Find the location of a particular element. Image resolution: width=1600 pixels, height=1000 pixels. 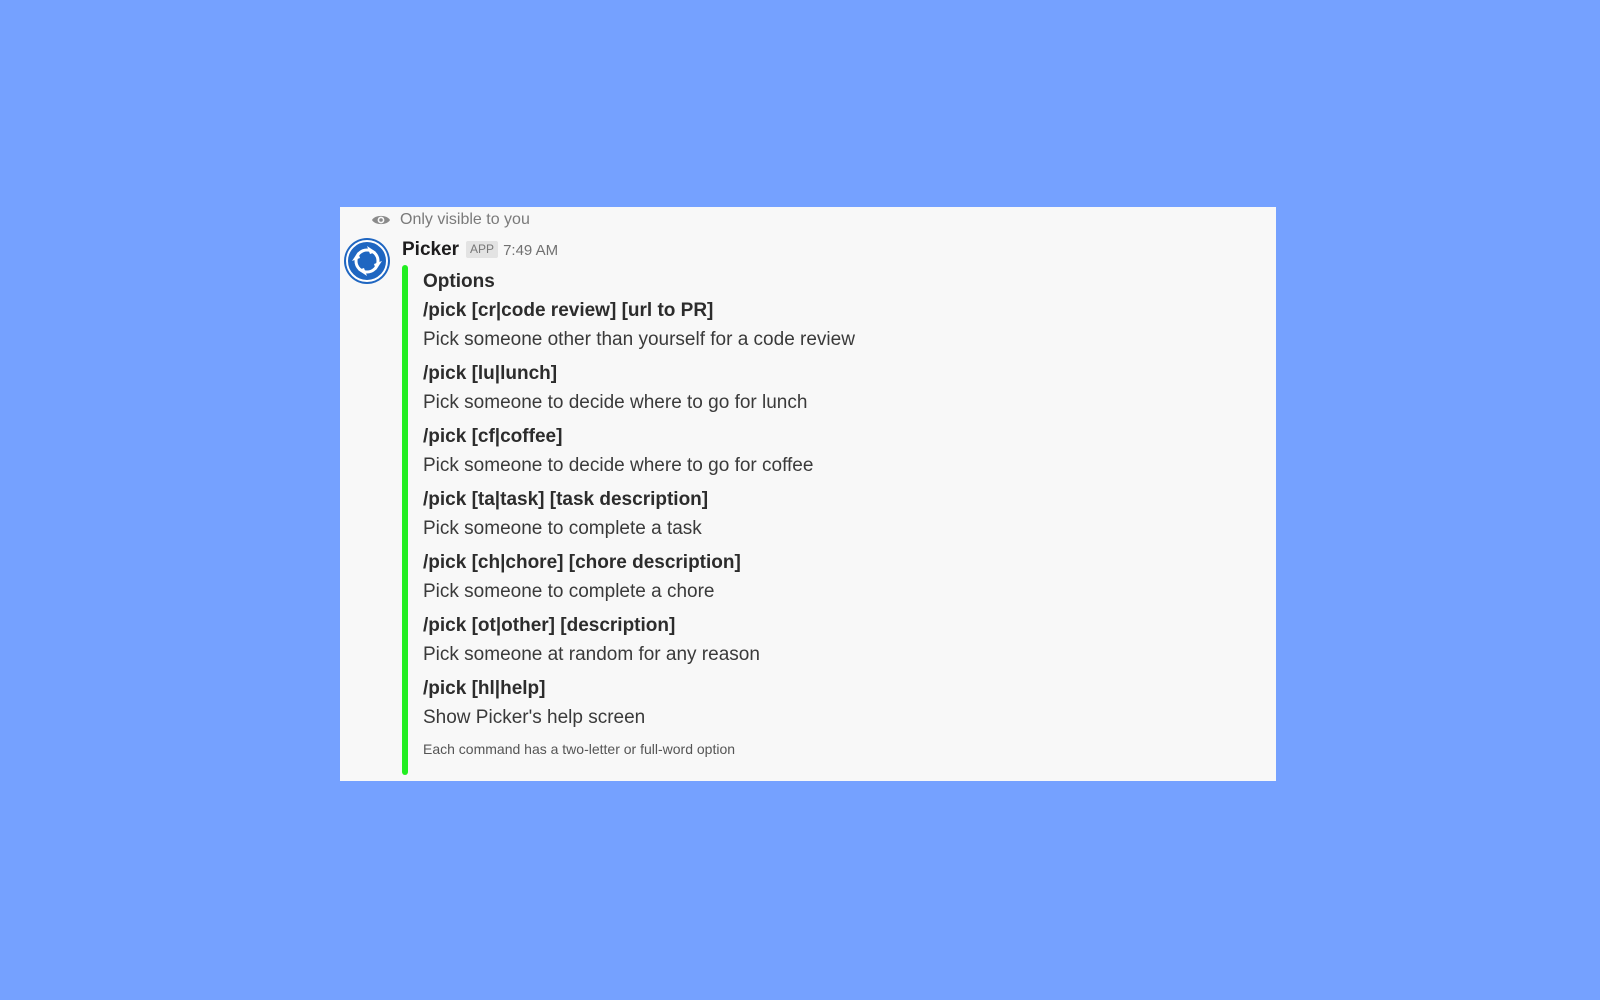

attachment-accent-bar is located at coordinates (405, 520).